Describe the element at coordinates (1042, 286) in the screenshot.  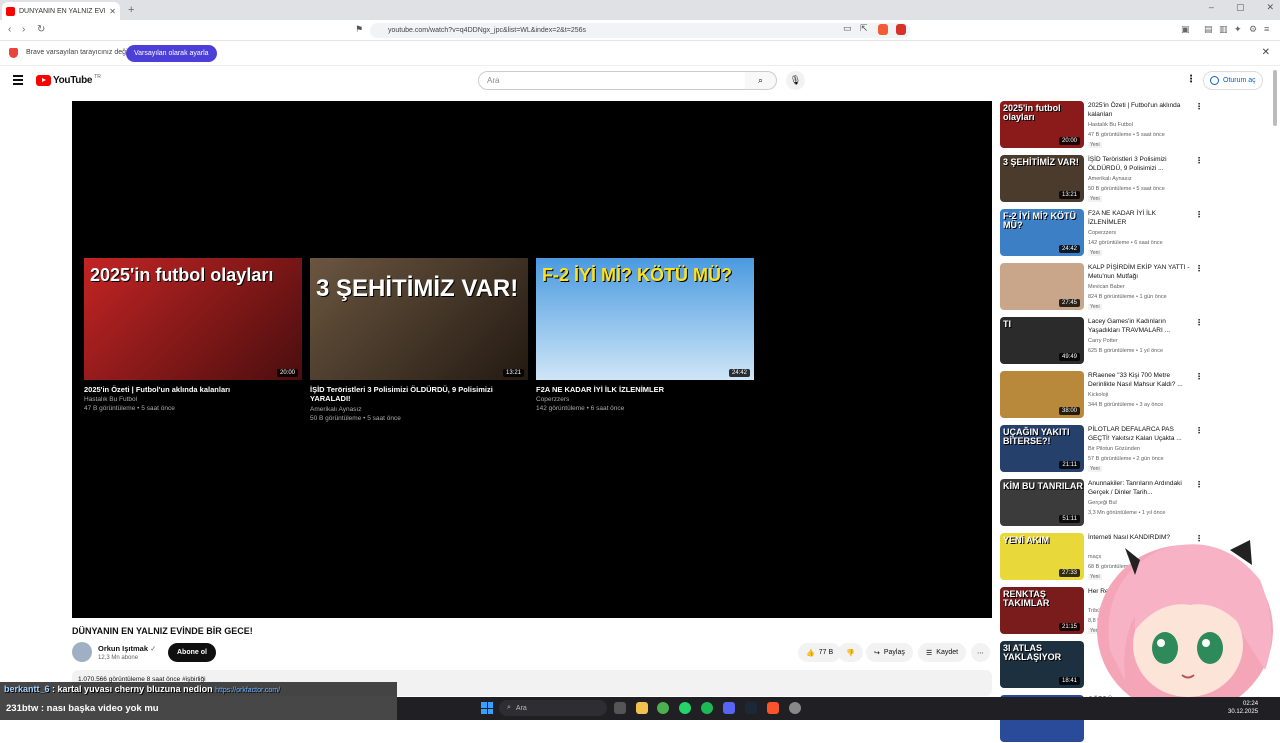
I see `sidebar-thumbnail: 27:45` at that location.